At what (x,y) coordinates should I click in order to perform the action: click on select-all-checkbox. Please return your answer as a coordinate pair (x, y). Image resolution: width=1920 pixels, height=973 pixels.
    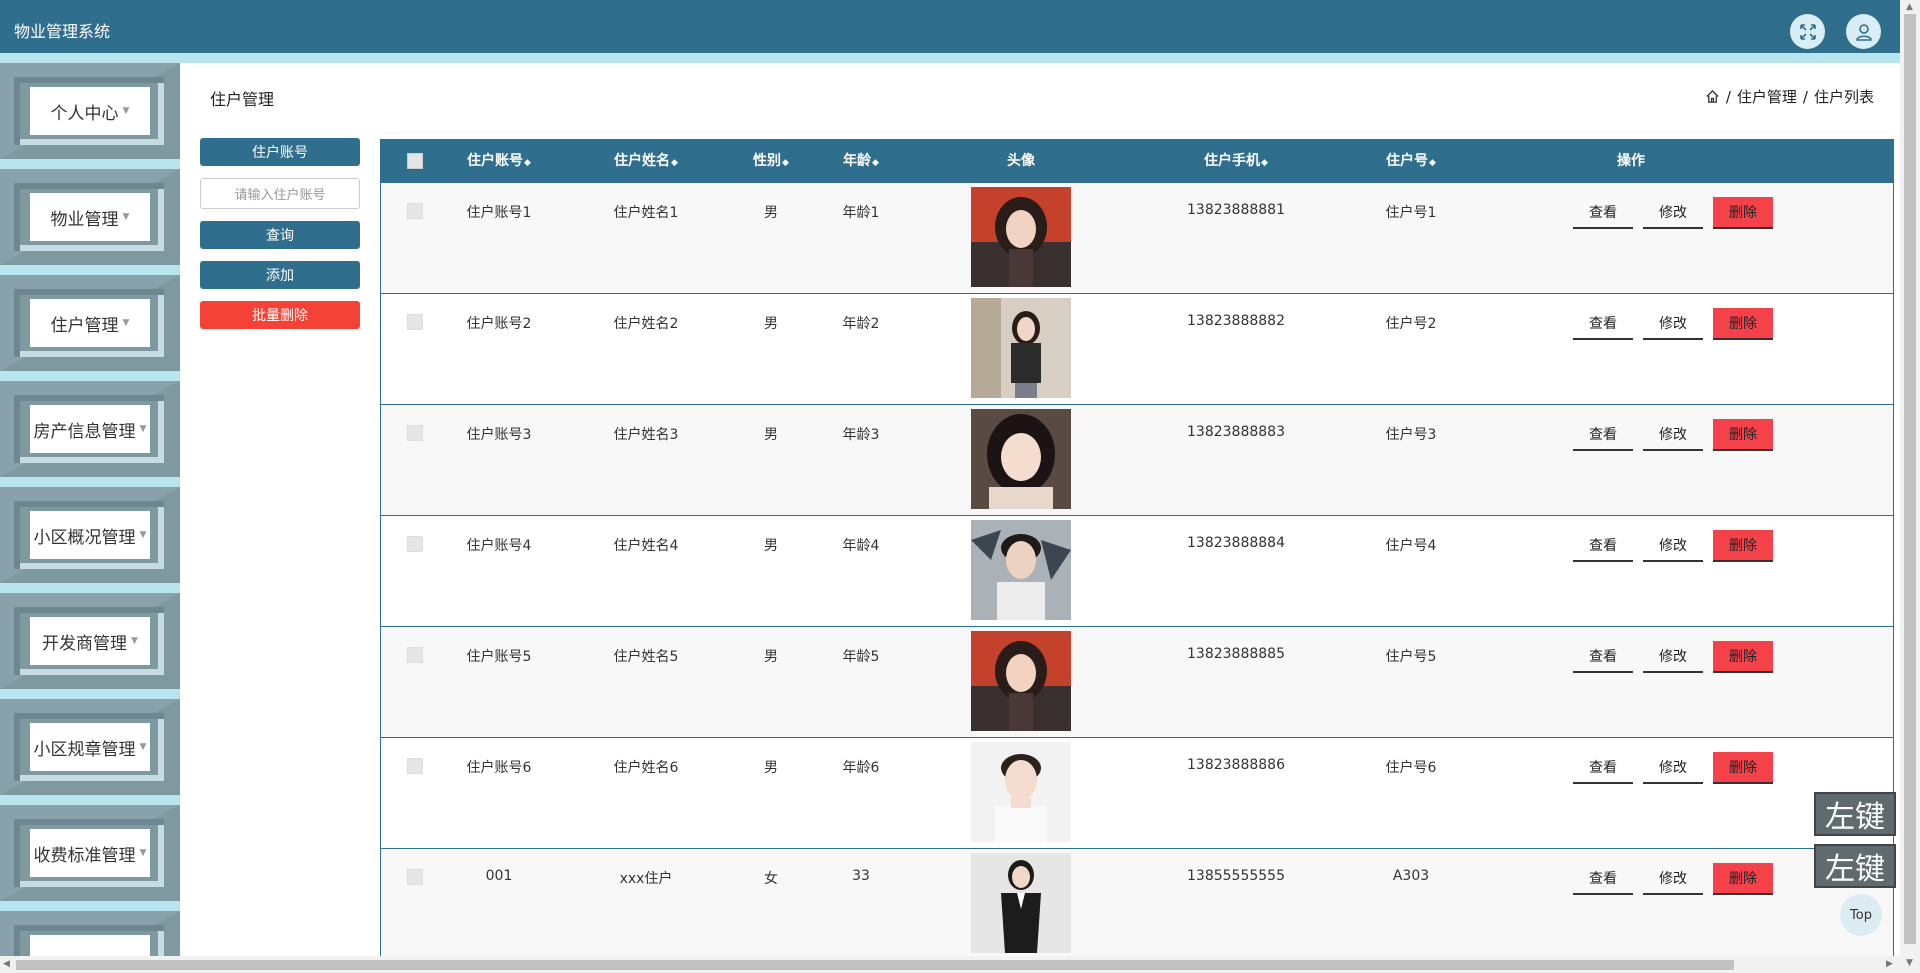
    Looking at the image, I should click on (415, 161).